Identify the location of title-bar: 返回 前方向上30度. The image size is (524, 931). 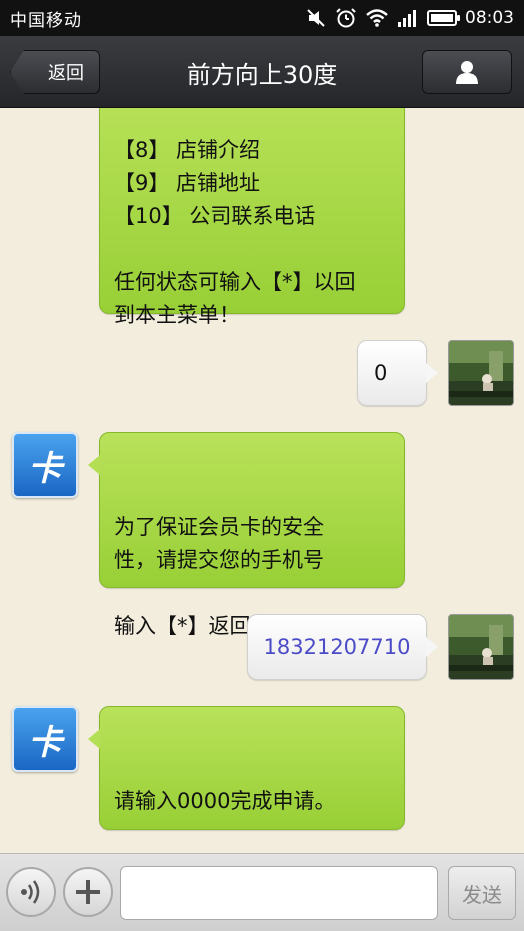
(262, 72).